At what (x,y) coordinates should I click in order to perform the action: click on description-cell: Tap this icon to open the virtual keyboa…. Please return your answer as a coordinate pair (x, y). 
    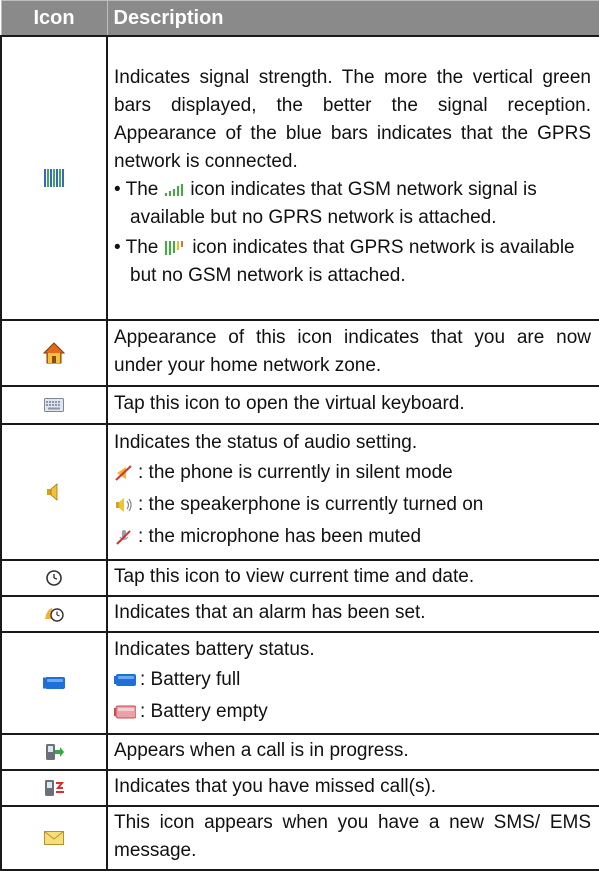
    Looking at the image, I should click on (352, 405).